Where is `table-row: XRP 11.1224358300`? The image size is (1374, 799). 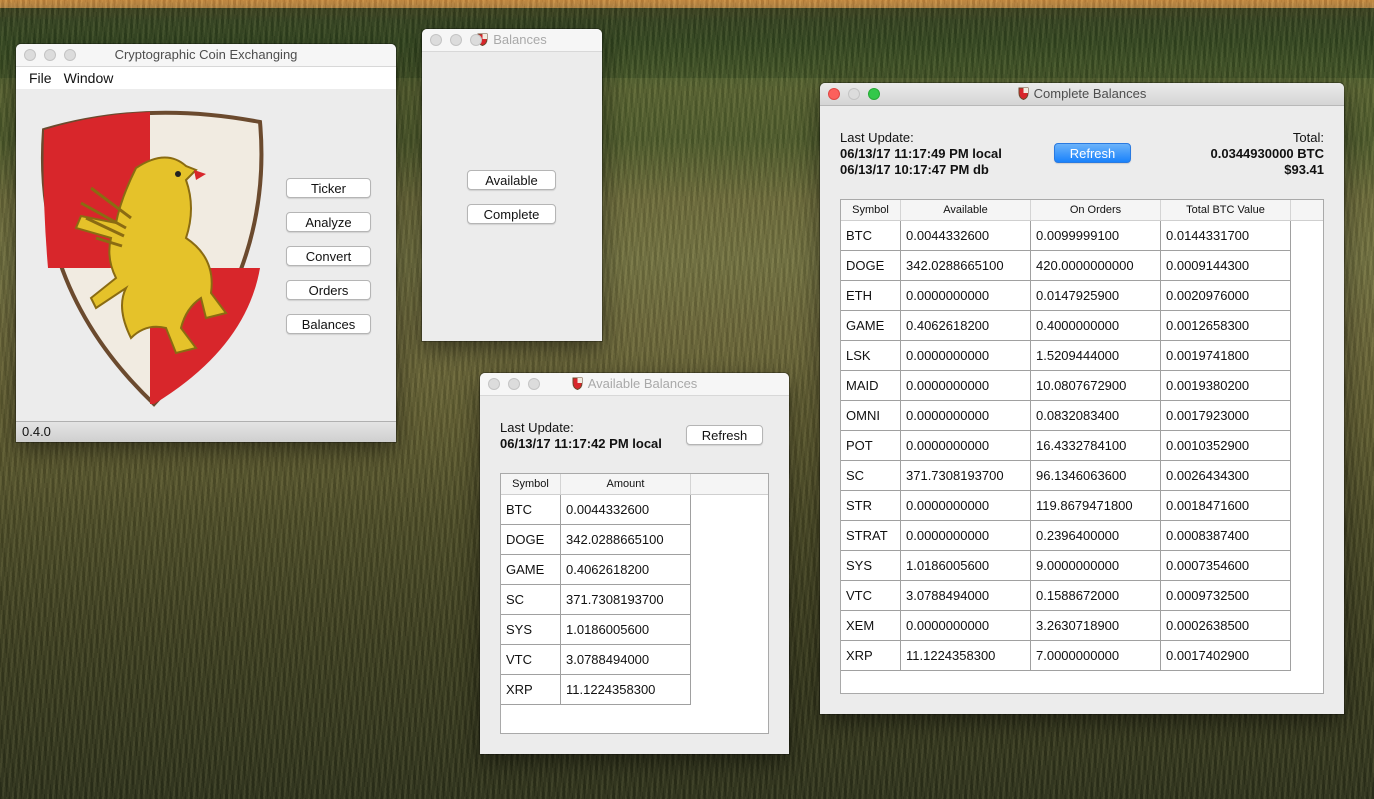 table-row: XRP 11.1224358300 is located at coordinates (634, 690).